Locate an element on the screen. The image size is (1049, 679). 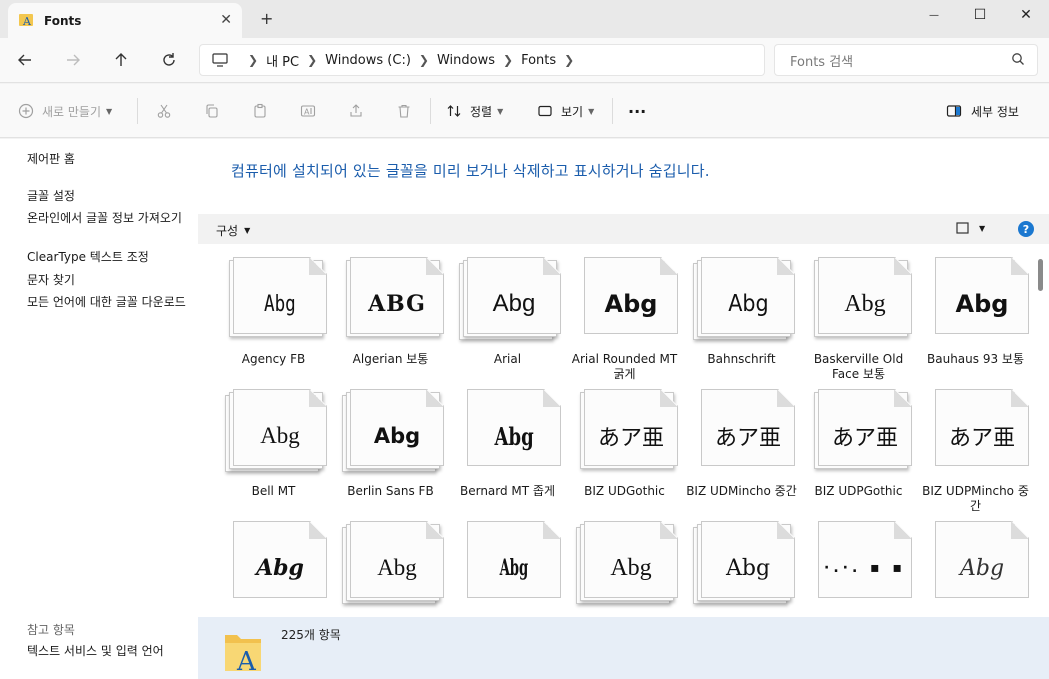
new-tab-button: + is located at coordinates (266, 18).